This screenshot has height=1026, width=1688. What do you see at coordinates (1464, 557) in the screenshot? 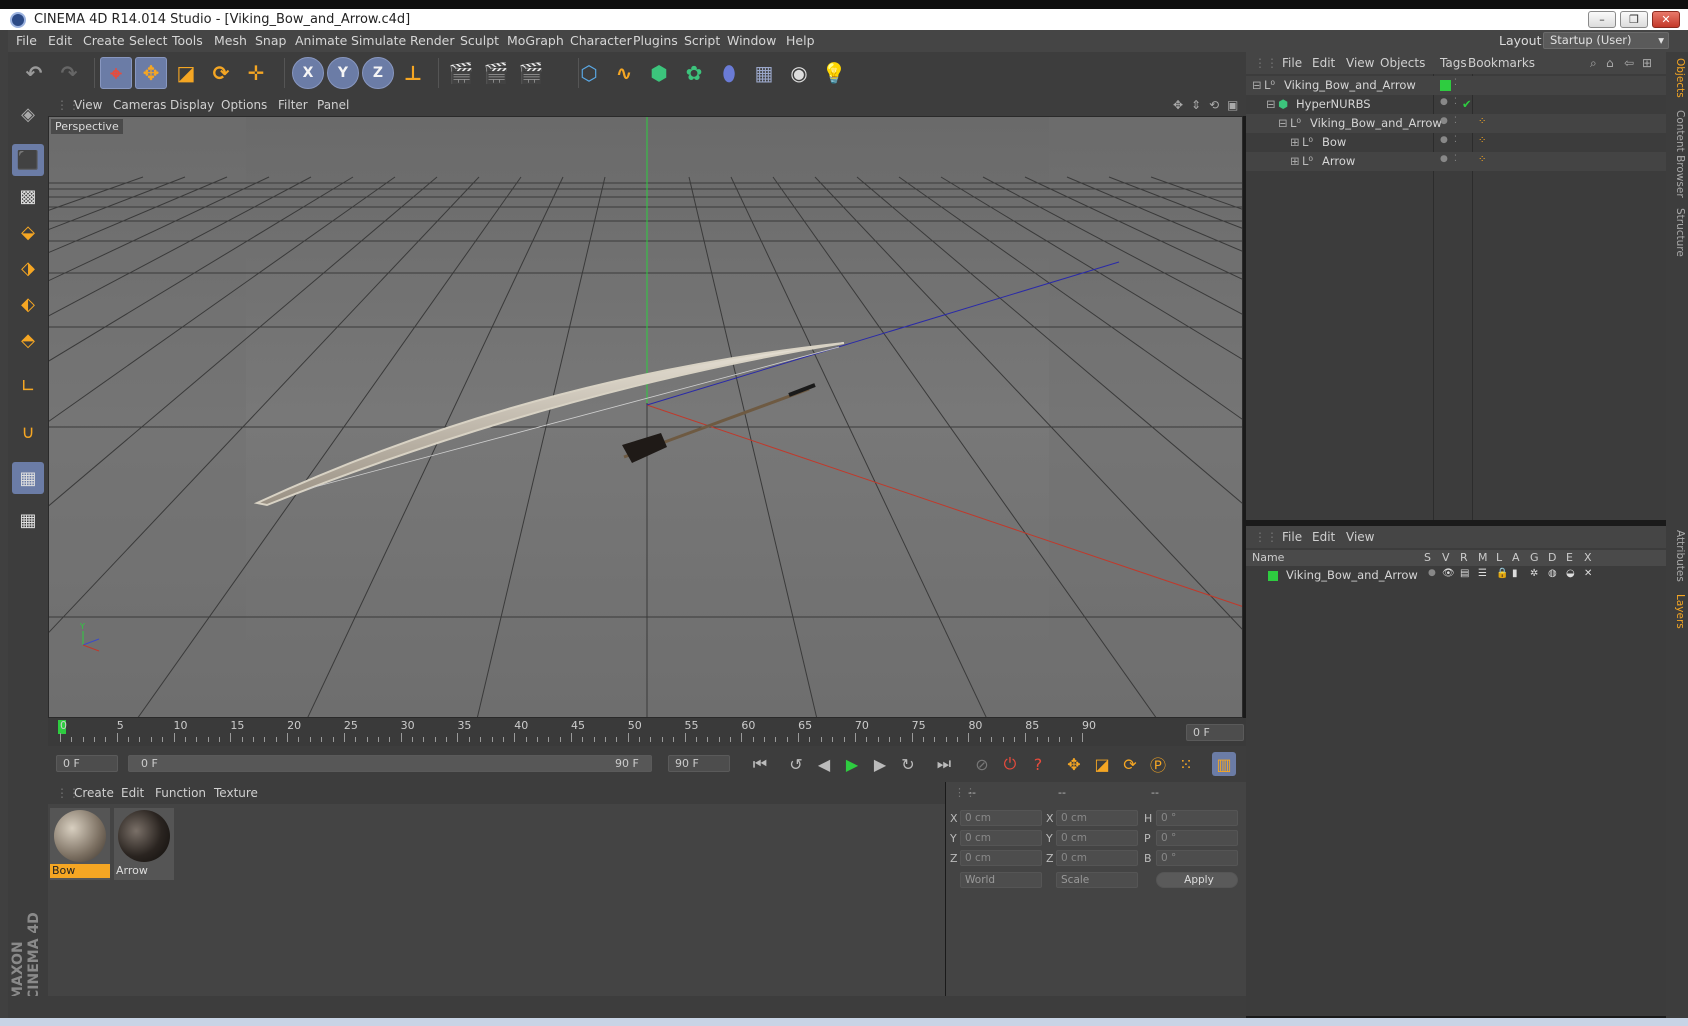
I see `col-render: R` at bounding box center [1464, 557].